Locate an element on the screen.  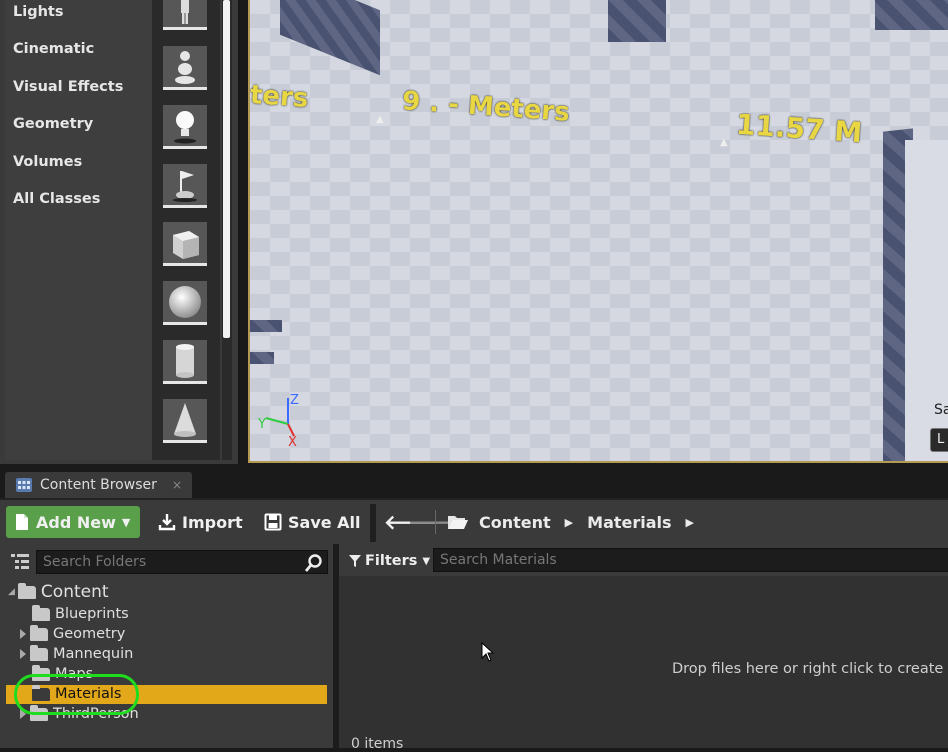
tree-view-toggle-icon is located at coordinates (20, 562).